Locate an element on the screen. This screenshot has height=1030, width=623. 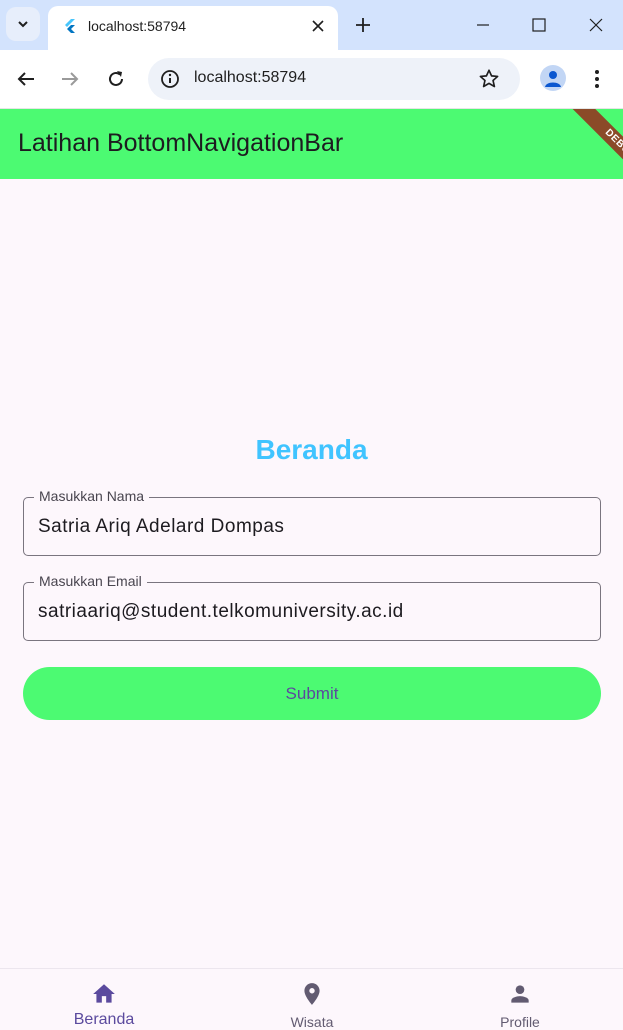
flutter-icon is located at coordinates (70, 26).